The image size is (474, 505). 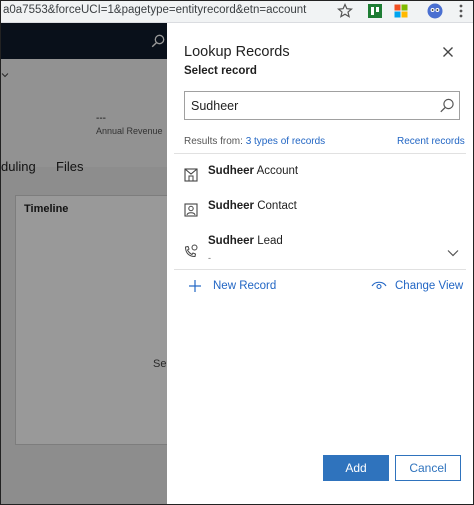 What do you see at coordinates (277, 171) in the screenshot?
I see `result-type: Account` at bounding box center [277, 171].